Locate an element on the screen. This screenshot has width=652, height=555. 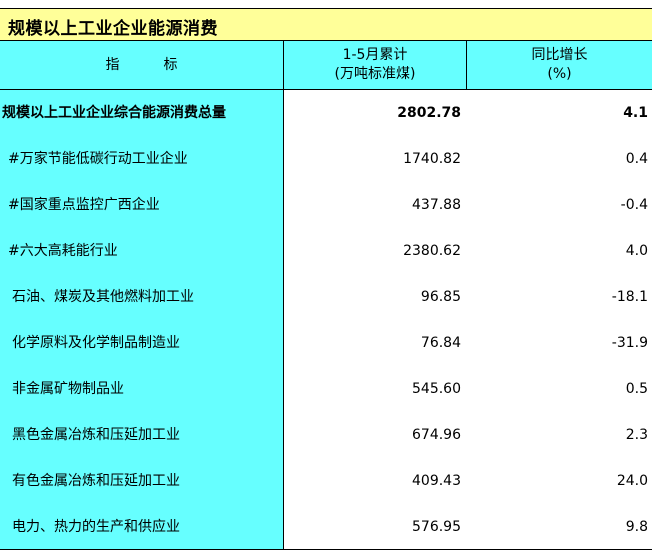
row-value: 674.96 is located at coordinates (436, 435).